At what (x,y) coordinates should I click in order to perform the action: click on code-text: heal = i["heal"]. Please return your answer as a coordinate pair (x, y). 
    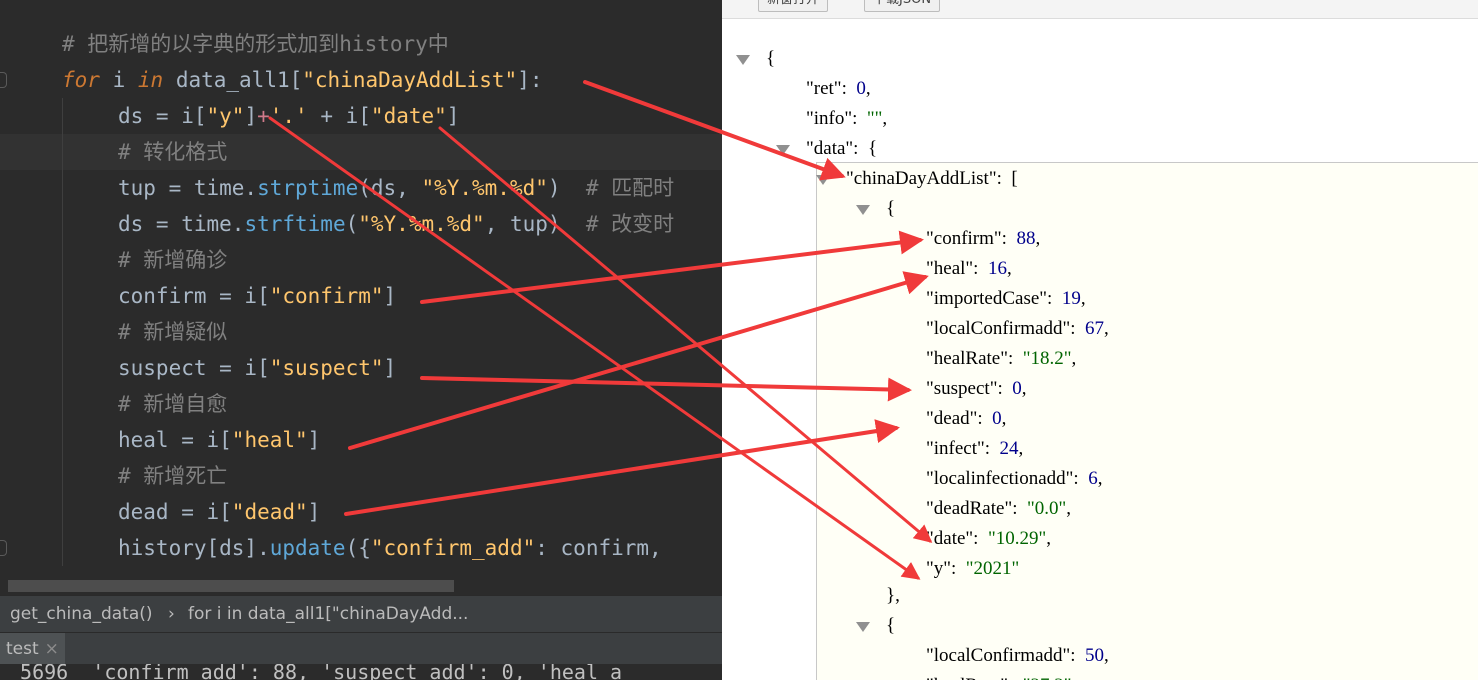
    Looking at the image, I should click on (219, 440).